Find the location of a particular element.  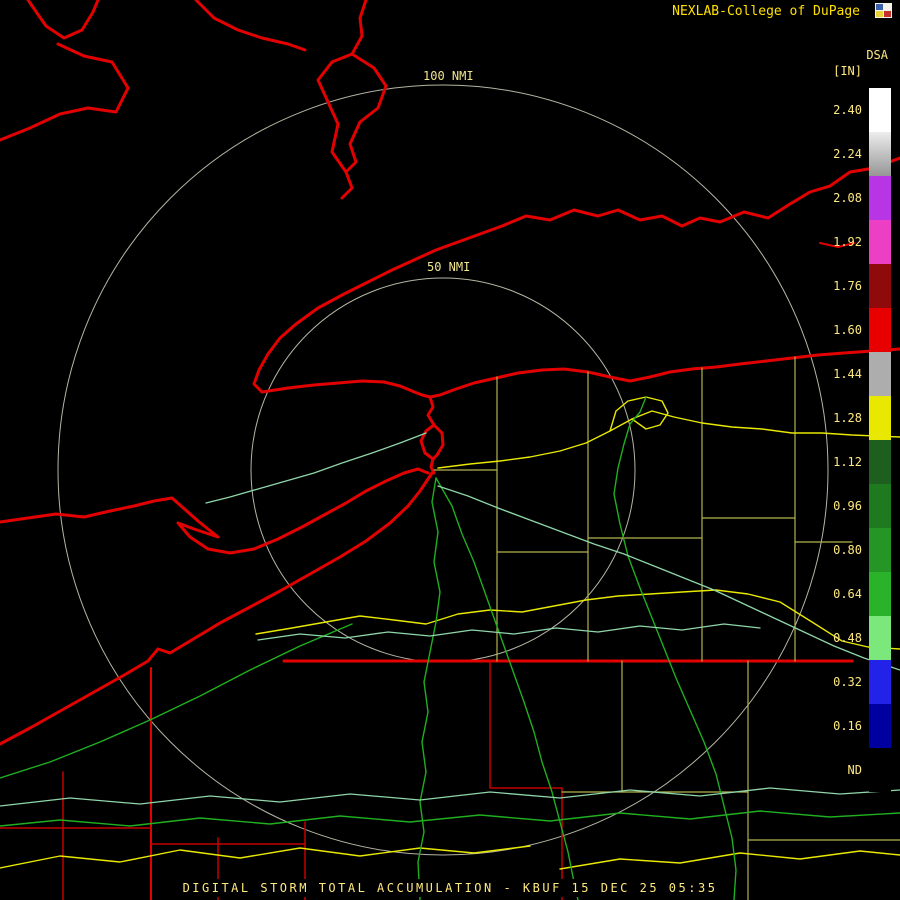

colorbar-tick-2.24: 2.24 is located at coordinates (847, 154).